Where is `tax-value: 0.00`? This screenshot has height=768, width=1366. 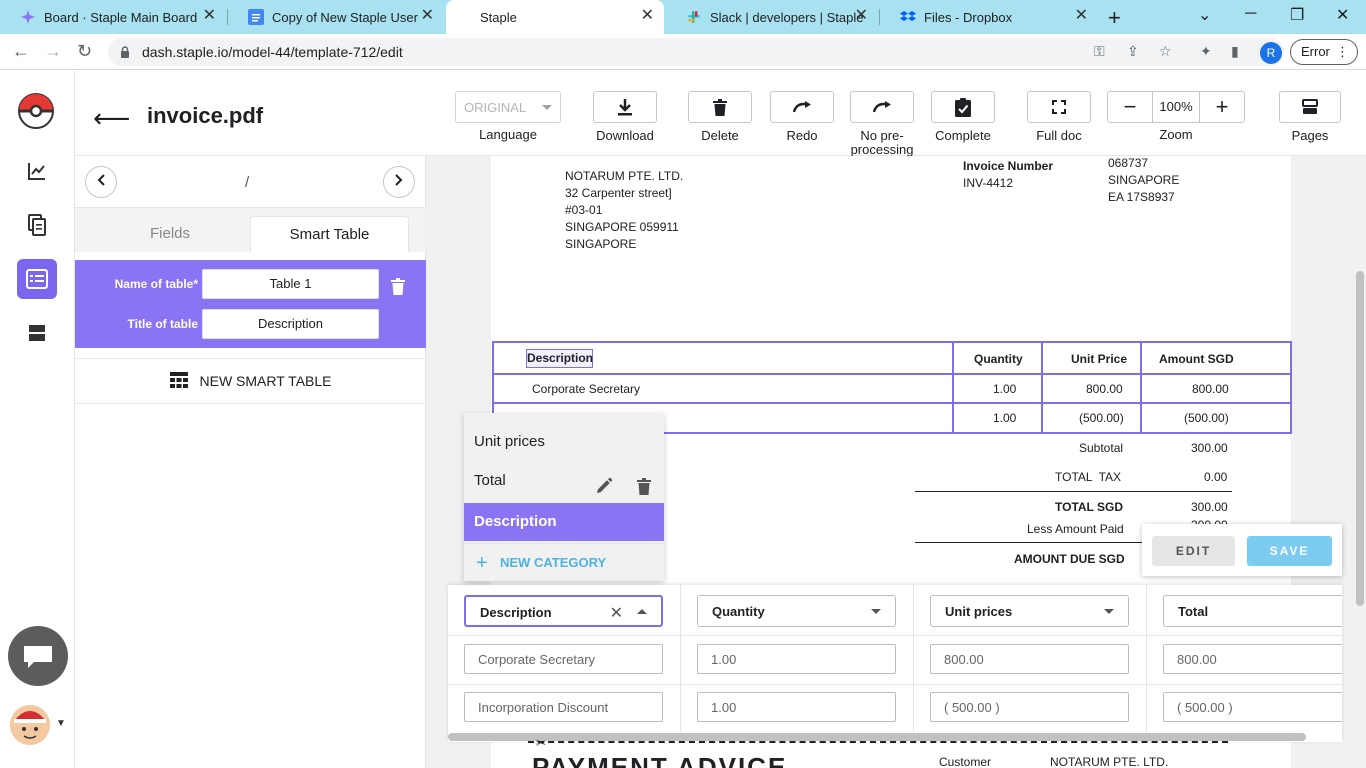
tax-value: 0.00 is located at coordinates (1216, 477).